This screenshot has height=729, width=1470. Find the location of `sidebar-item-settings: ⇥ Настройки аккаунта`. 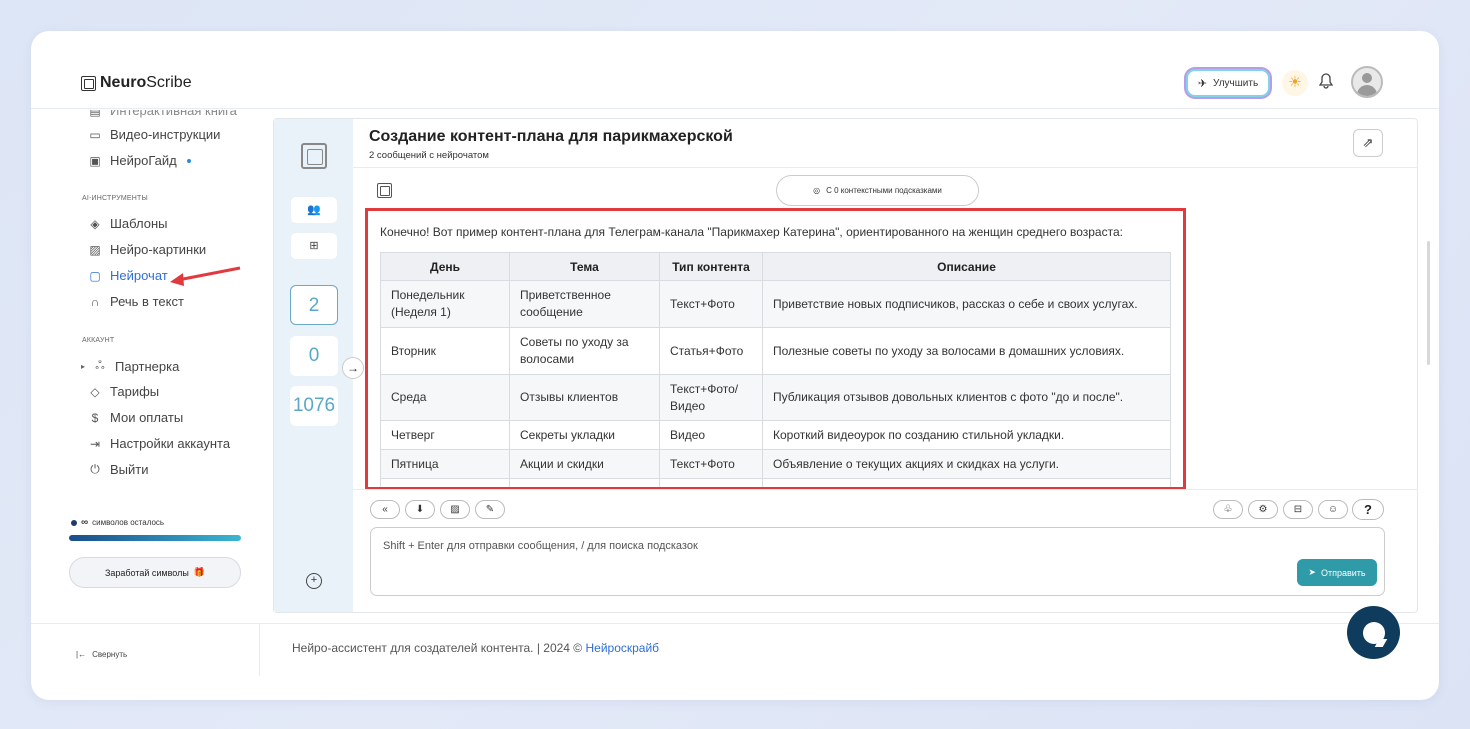

sidebar-item-settings: ⇥ Настройки аккаунта is located at coordinates (159, 443).